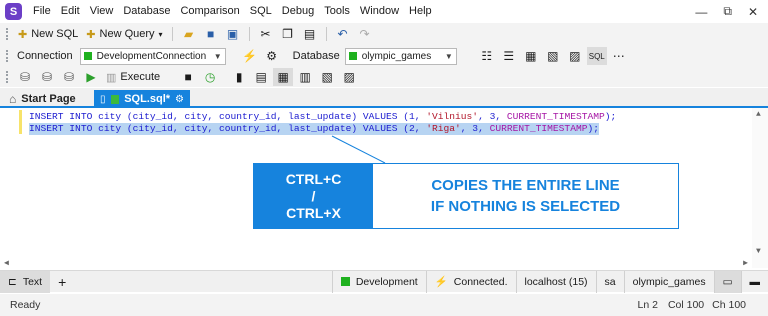 This screenshot has width=768, height=316. What do you see at coordinates (25, 281) in the screenshot?
I see `text-view-tab: ⊏ Text` at bounding box center [25, 281].